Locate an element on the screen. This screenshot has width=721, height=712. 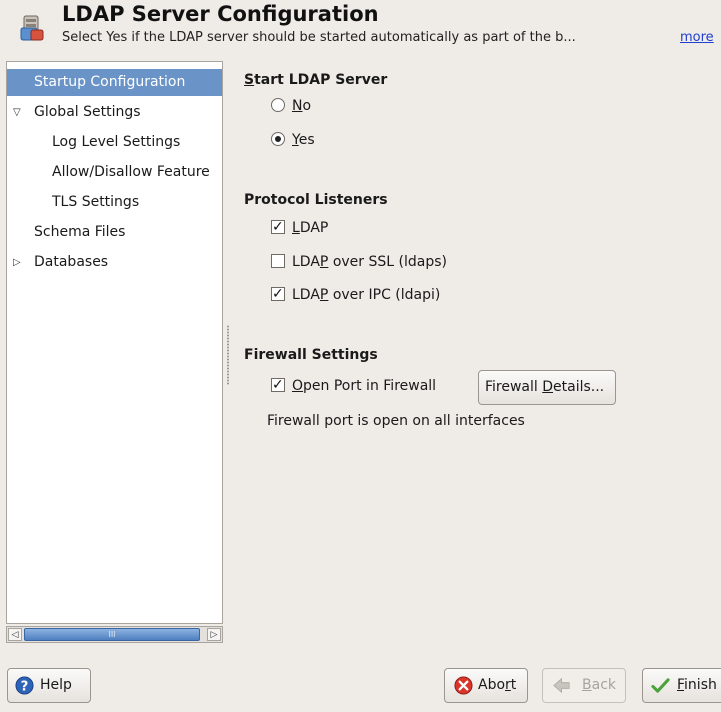
option-label: over SSL (ldaps) is located at coordinates (387, 262).